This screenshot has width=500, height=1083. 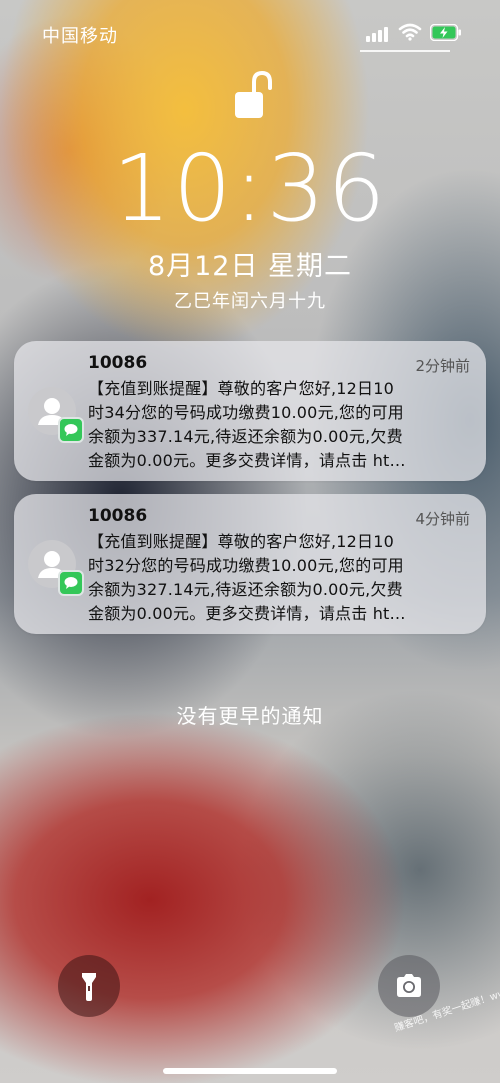 What do you see at coordinates (442, 519) in the screenshot?
I see `notification-time: 4分钟前` at bounding box center [442, 519].